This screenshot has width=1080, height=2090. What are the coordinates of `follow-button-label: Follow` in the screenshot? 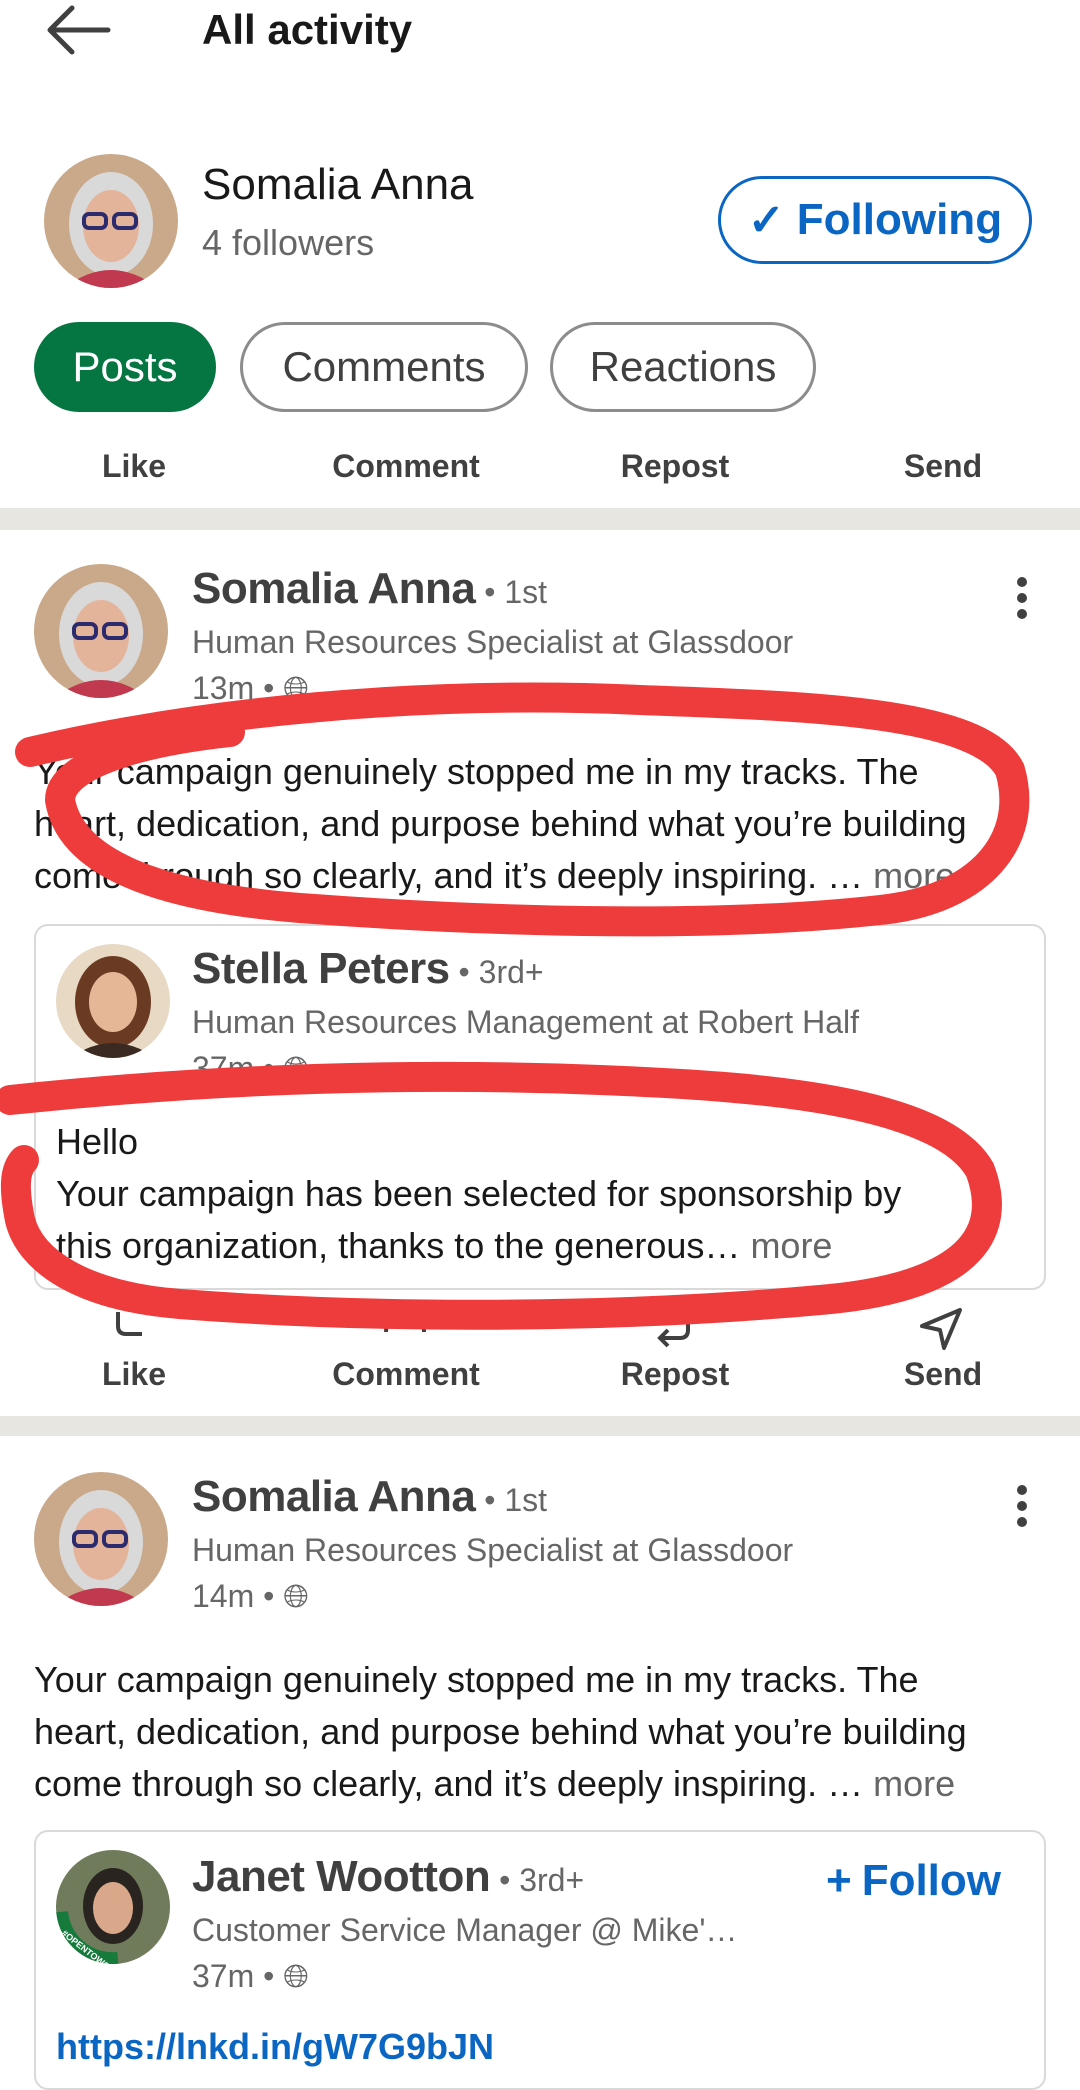 It's located at (931, 1880).